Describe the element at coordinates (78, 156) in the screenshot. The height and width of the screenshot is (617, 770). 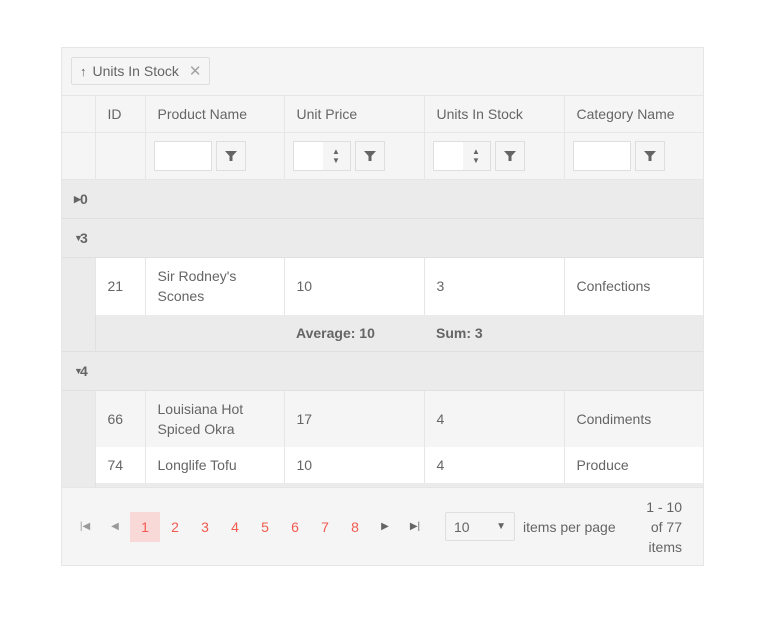
I see `filter-indent` at that location.